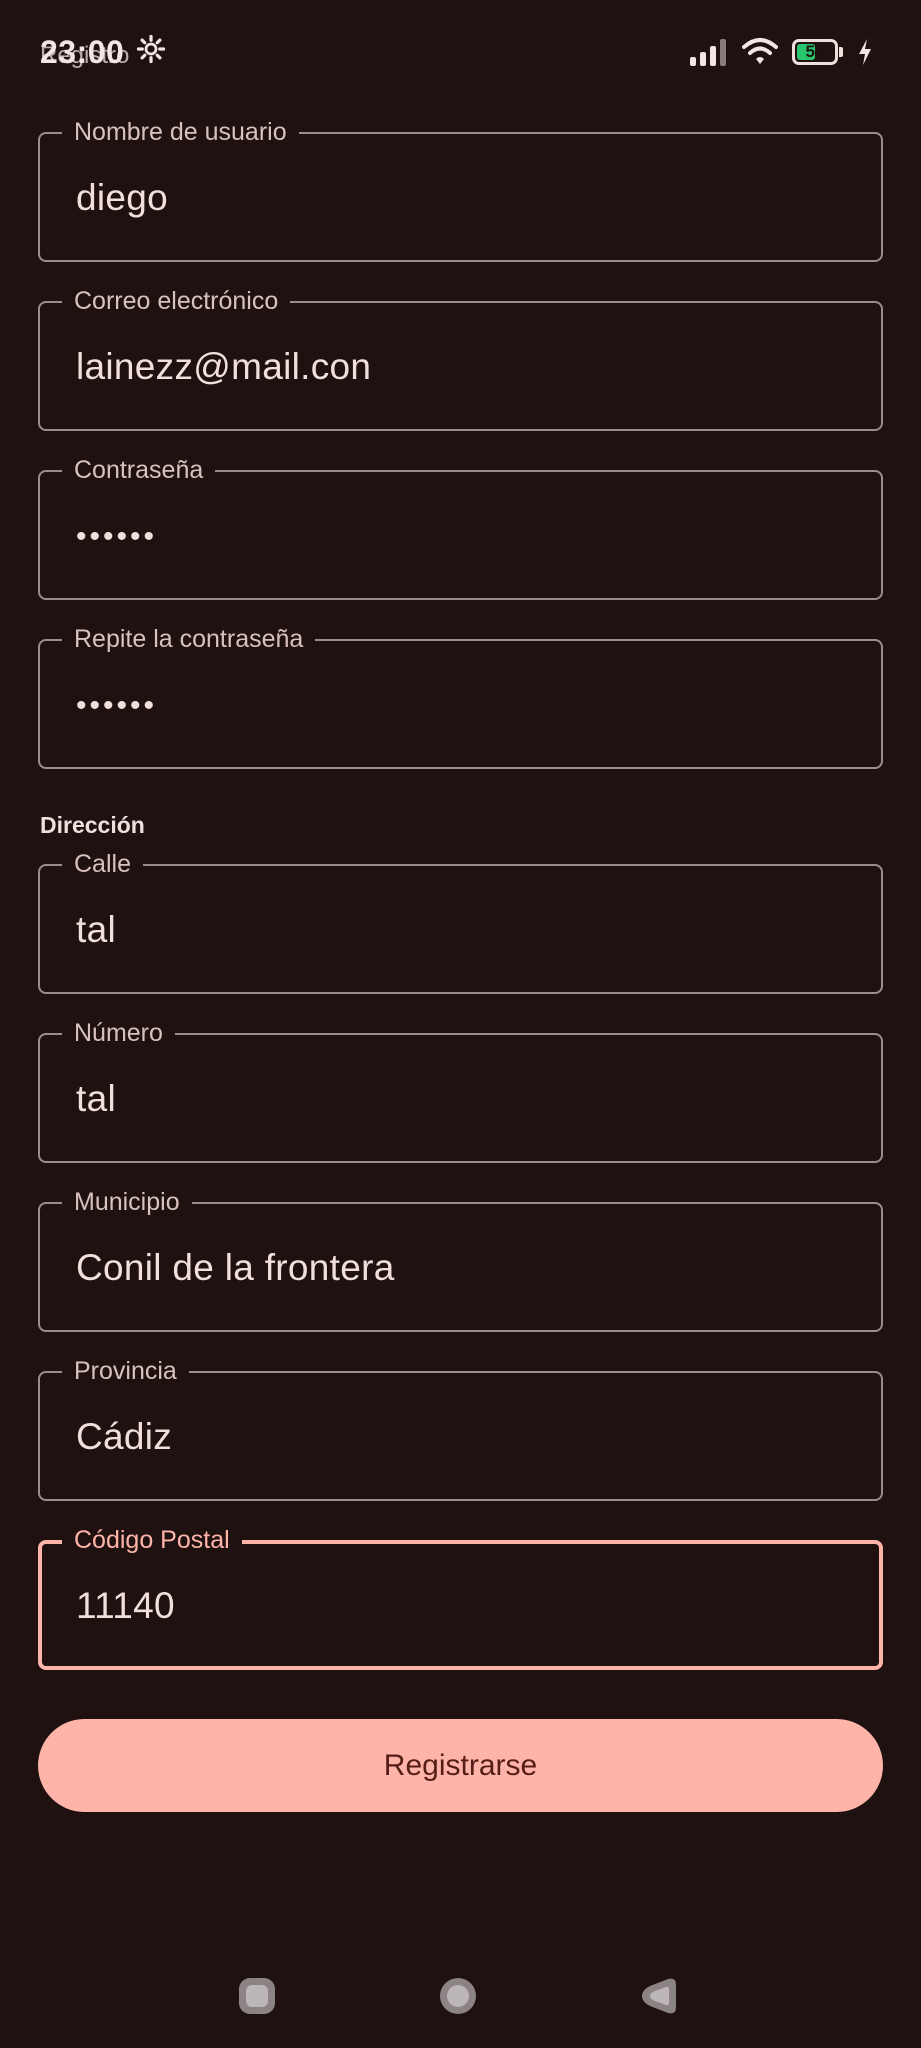  I want to click on municipality-value: Conil de la frontera, so click(235, 1267).